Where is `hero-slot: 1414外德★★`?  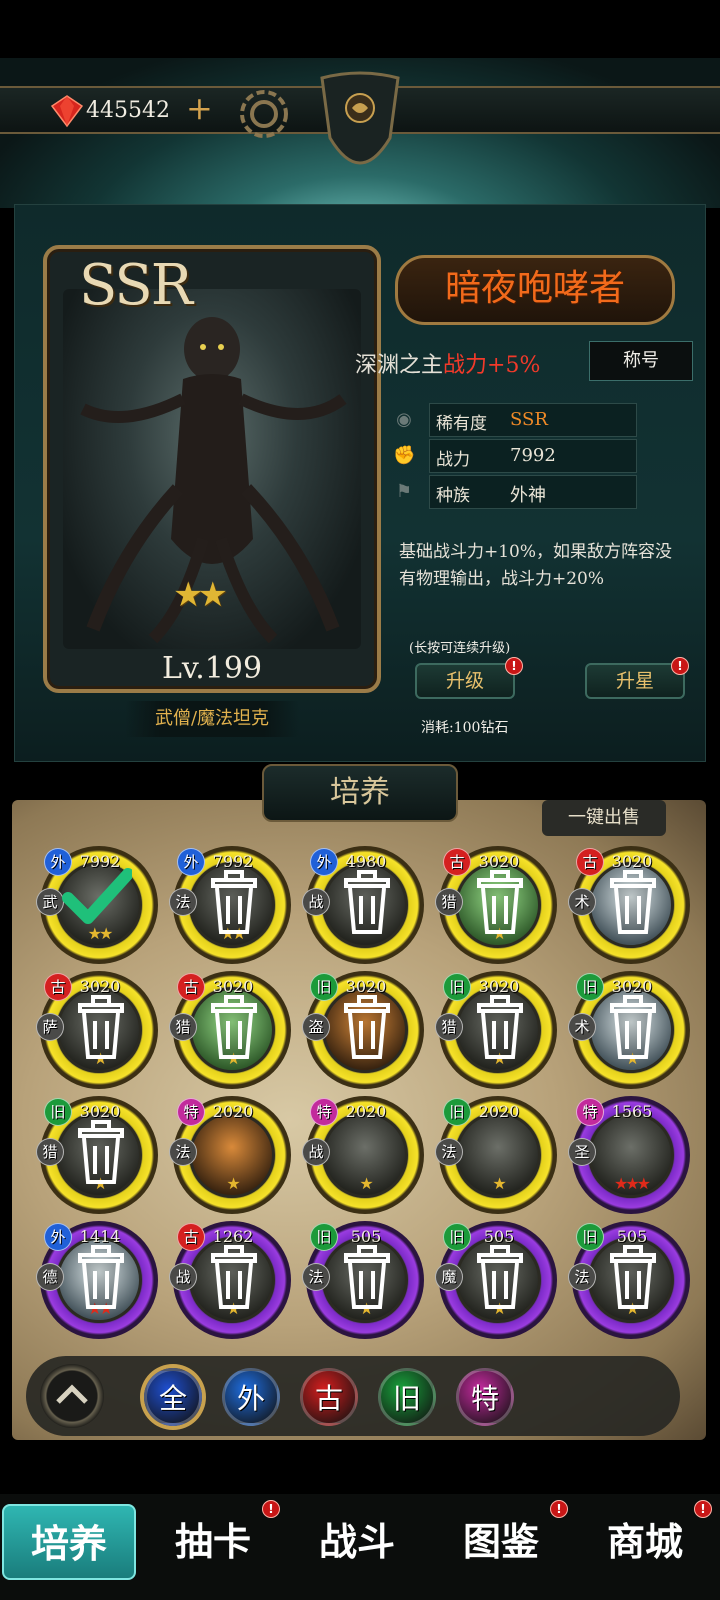
hero-slot: 1414外德★★ is located at coordinates (97, 1280).